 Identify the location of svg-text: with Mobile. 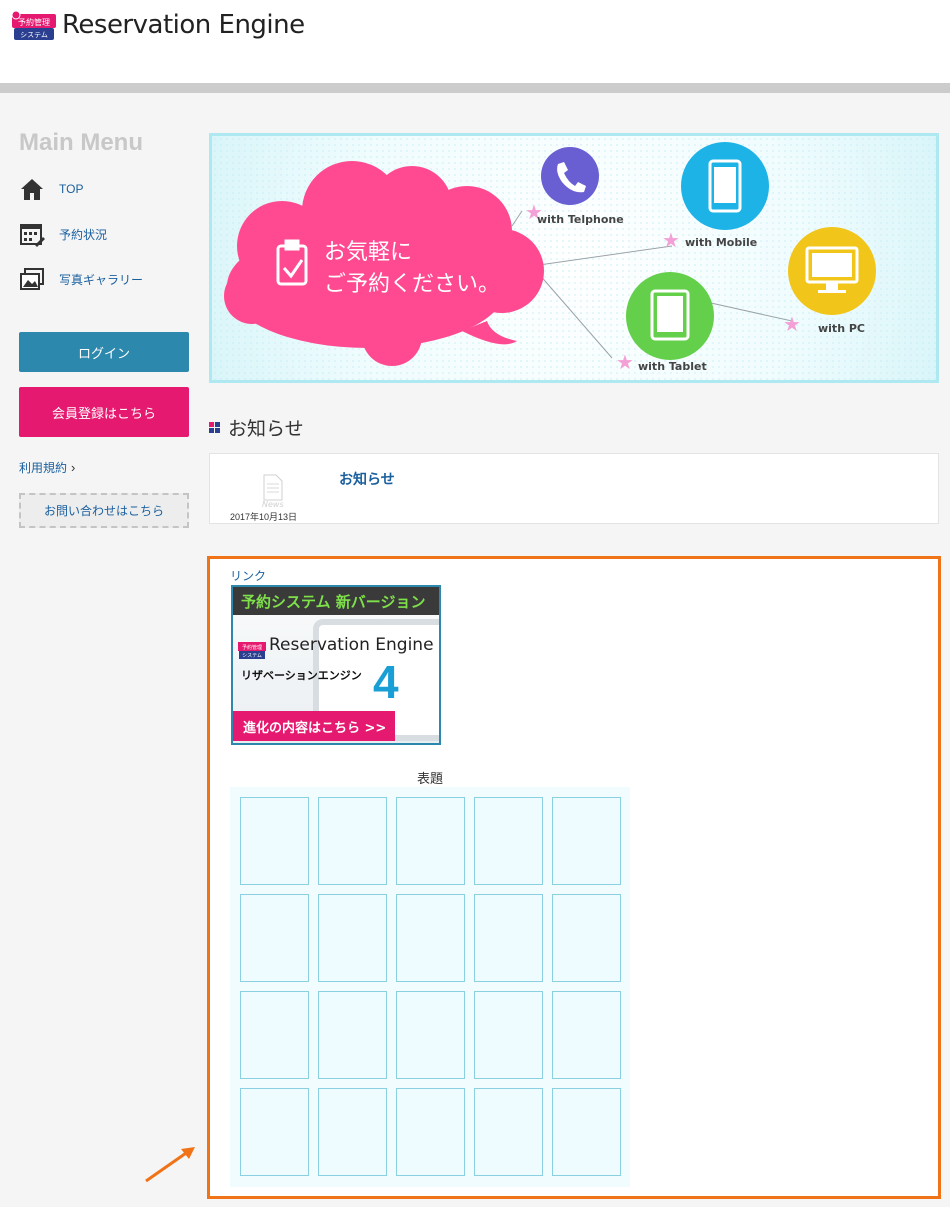
(721, 242).